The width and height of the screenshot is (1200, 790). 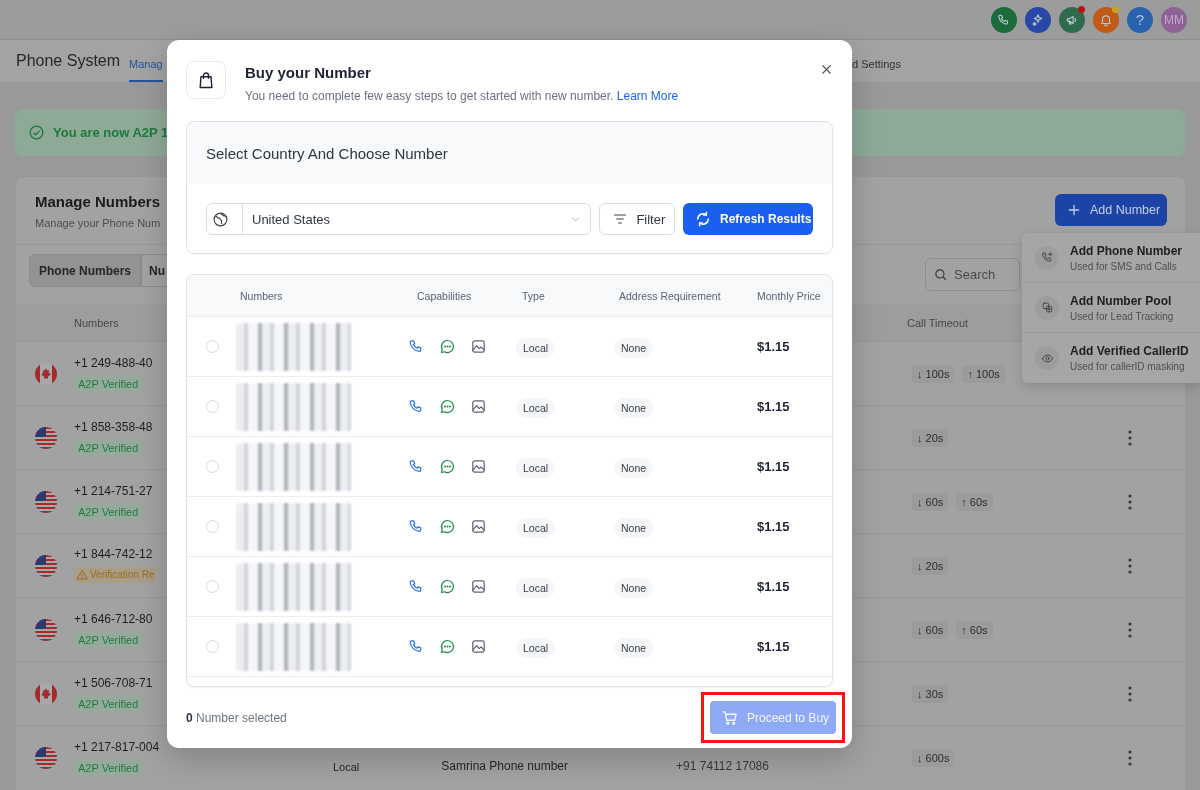 I want to click on menu-item: Add Verified CallerID Used for callerID masking, so click(x=1111, y=358).